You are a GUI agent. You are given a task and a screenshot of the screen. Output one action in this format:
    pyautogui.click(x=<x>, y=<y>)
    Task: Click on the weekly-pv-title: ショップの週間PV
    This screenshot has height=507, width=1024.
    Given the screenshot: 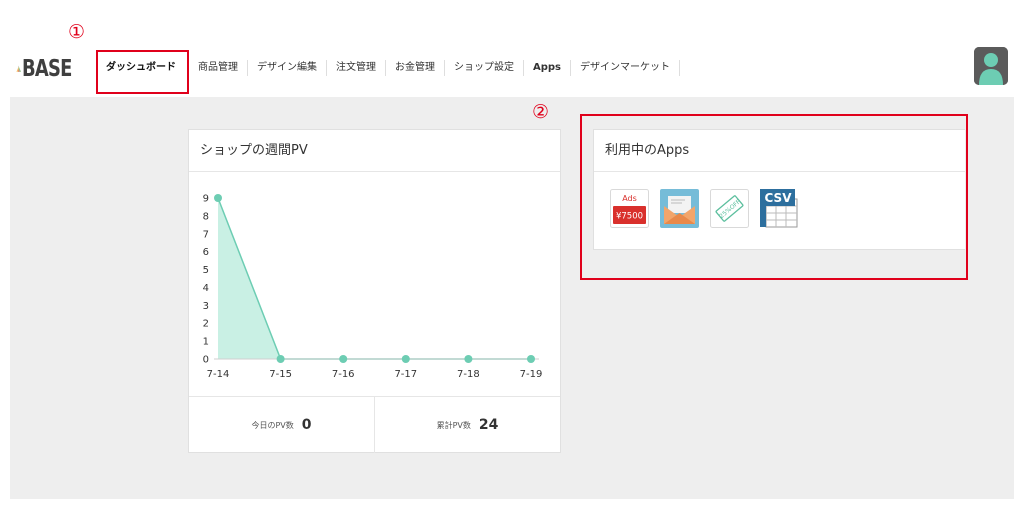 What is the action you would take?
    pyautogui.click(x=374, y=151)
    